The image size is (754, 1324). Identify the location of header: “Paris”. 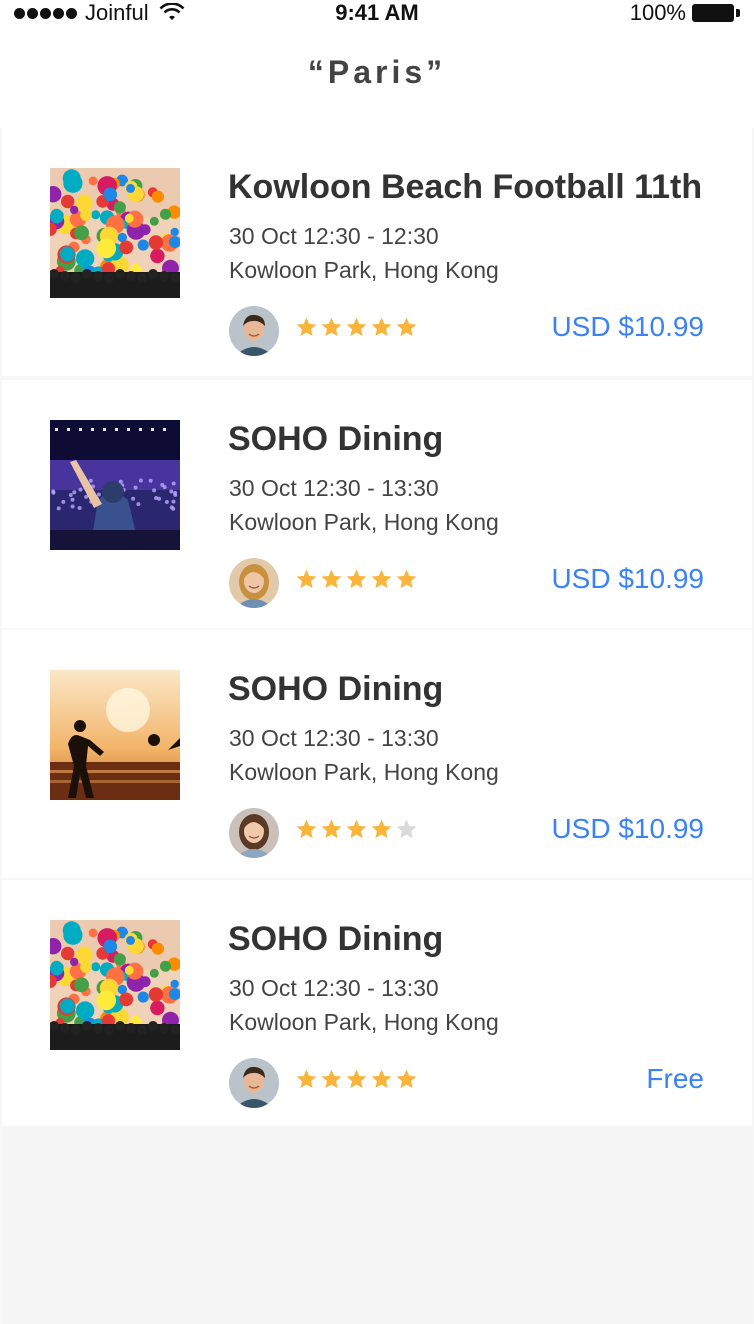
(377, 77).